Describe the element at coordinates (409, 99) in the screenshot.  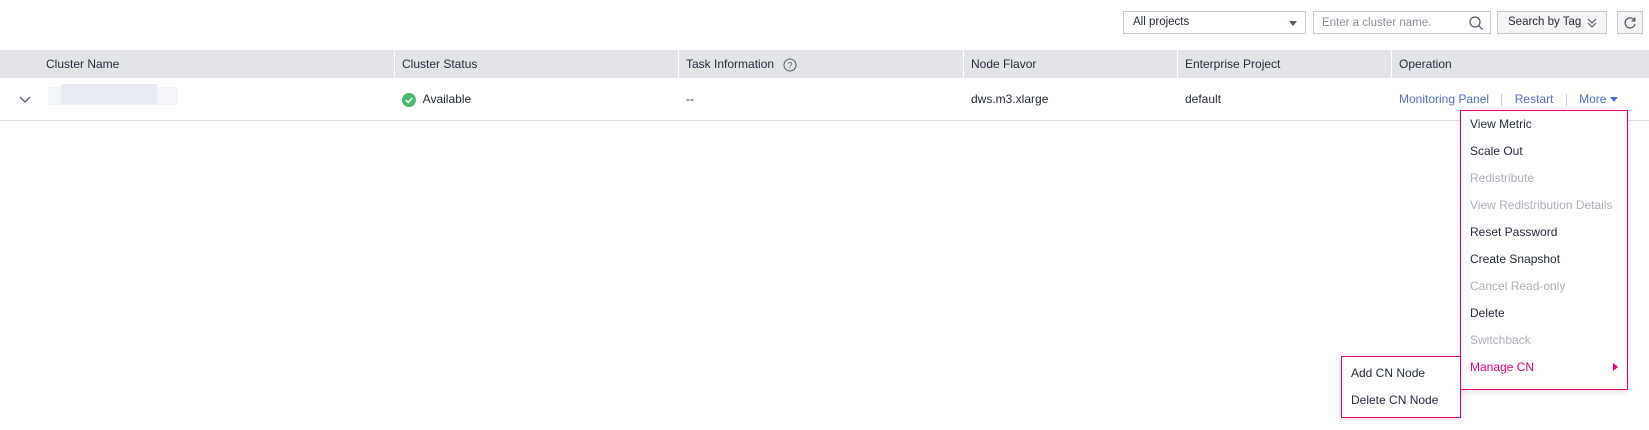
I see `status-available-icon` at that location.